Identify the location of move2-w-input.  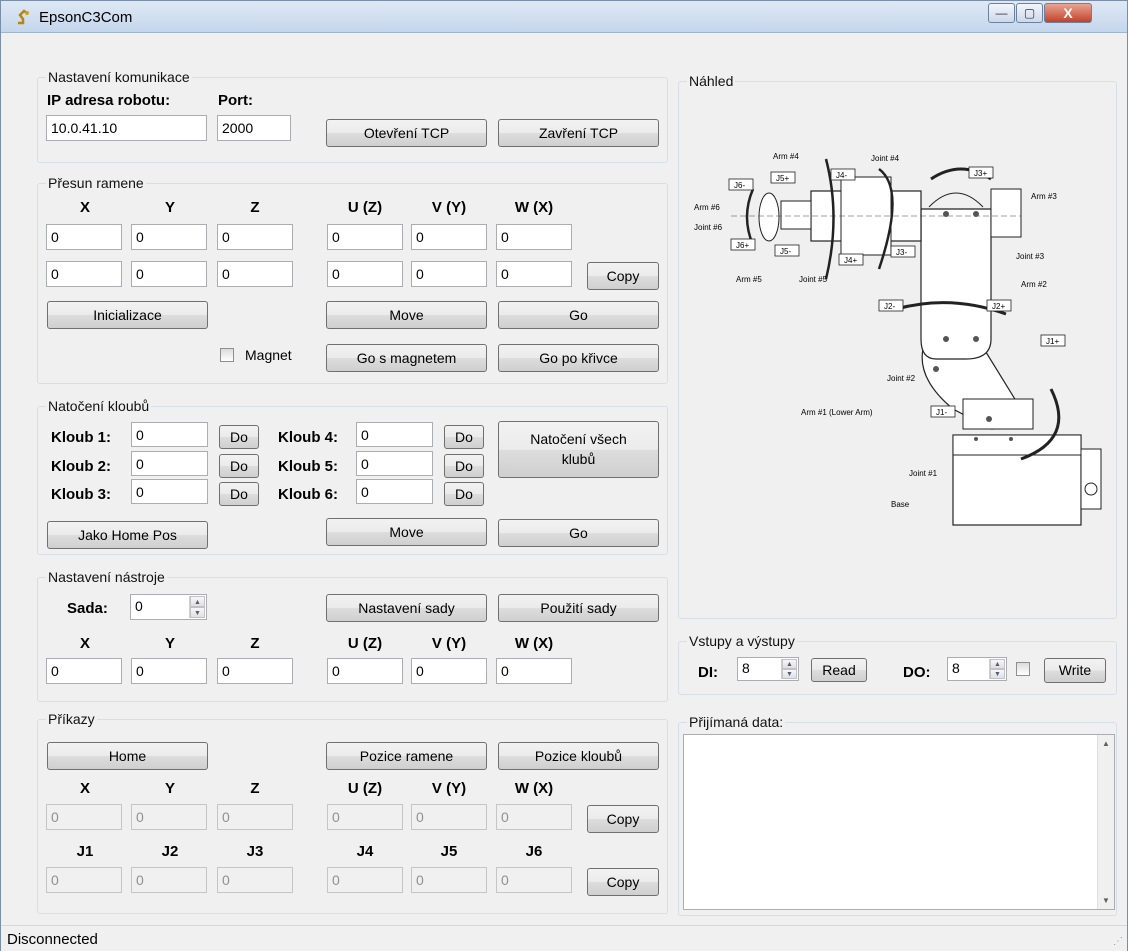
(534, 274).